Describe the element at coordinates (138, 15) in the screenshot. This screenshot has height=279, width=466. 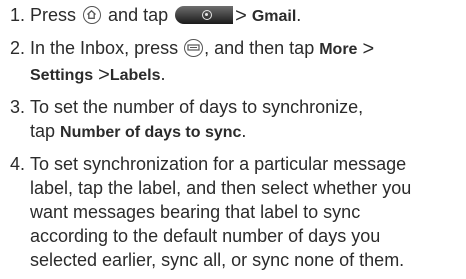
I see `step-text: and tap` at that location.